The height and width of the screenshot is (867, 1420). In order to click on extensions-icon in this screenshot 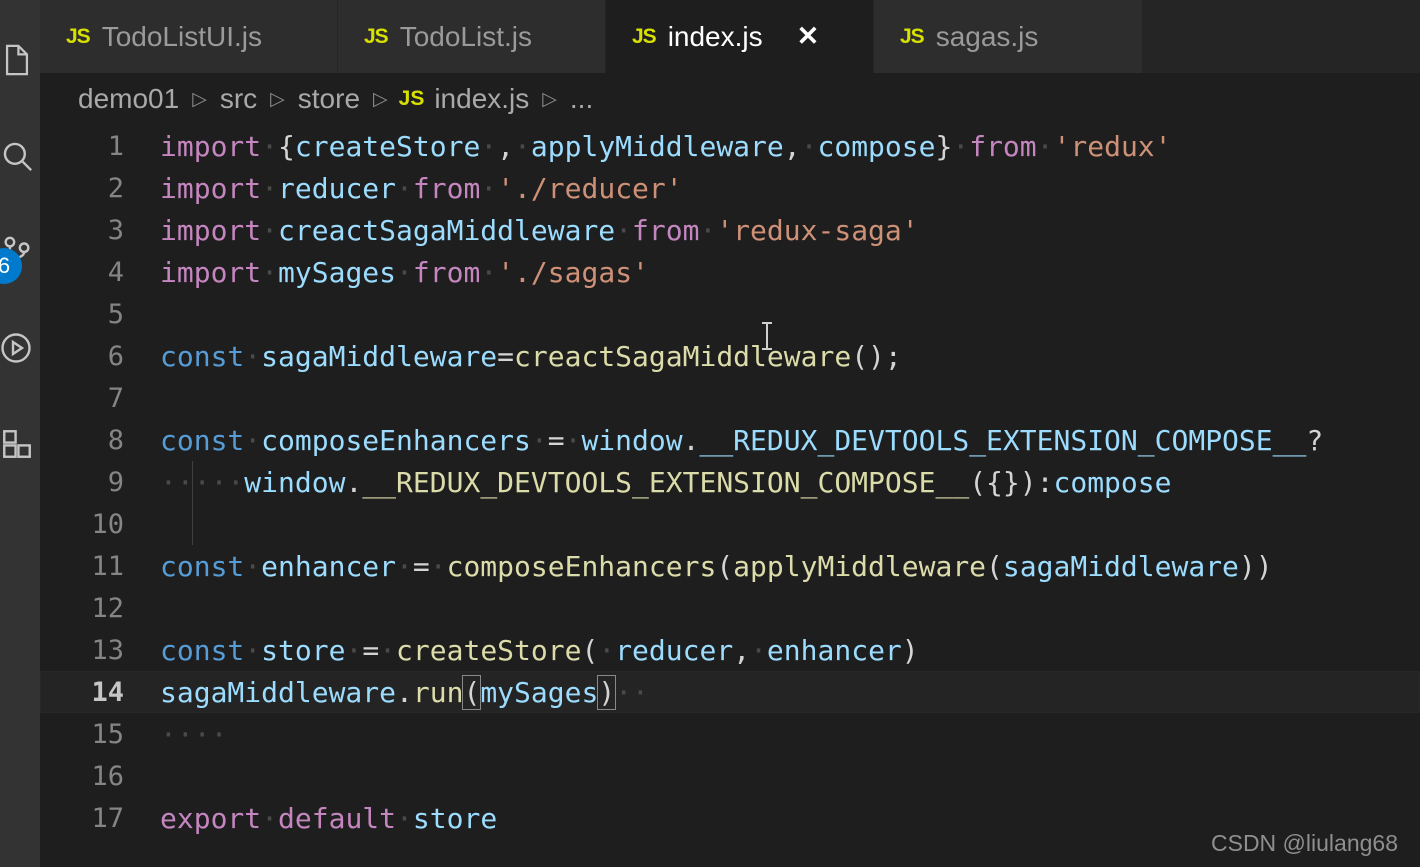, I will do `click(17, 444)`.